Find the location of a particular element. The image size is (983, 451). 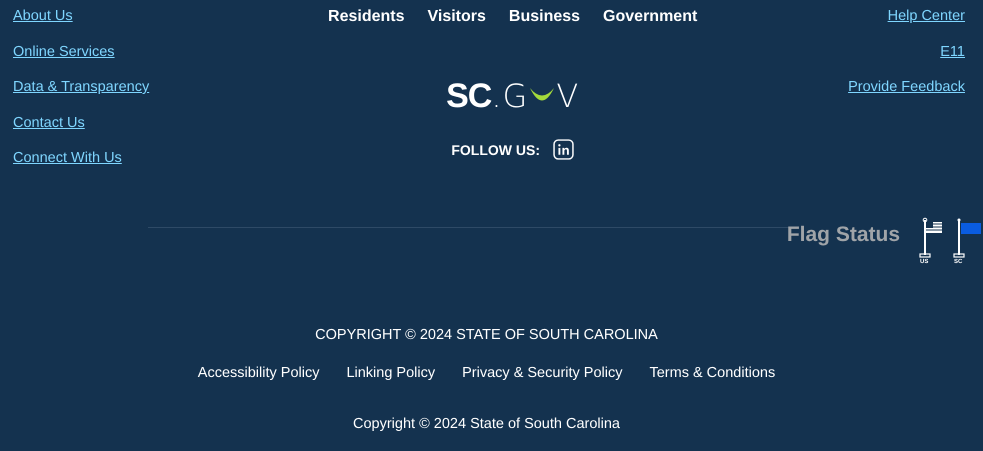

footer-link: E11 is located at coordinates (952, 52).